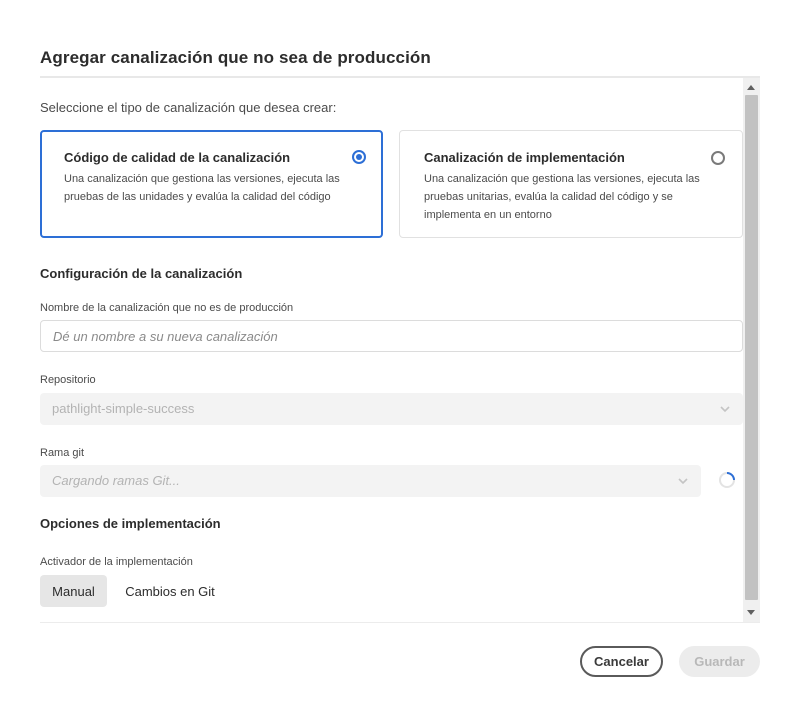  What do you see at coordinates (400, 622) in the screenshot?
I see `footer-divider` at bounding box center [400, 622].